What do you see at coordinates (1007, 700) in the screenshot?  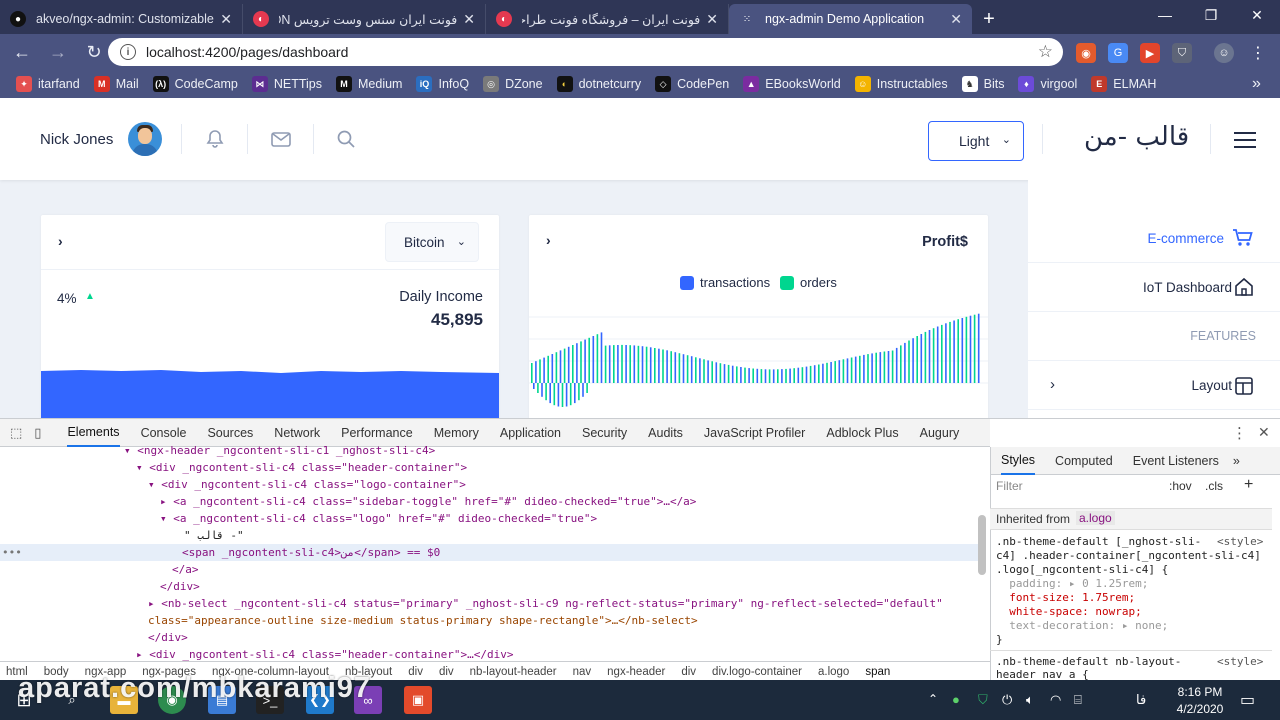 I see `tray-icon: ⏻` at bounding box center [1007, 700].